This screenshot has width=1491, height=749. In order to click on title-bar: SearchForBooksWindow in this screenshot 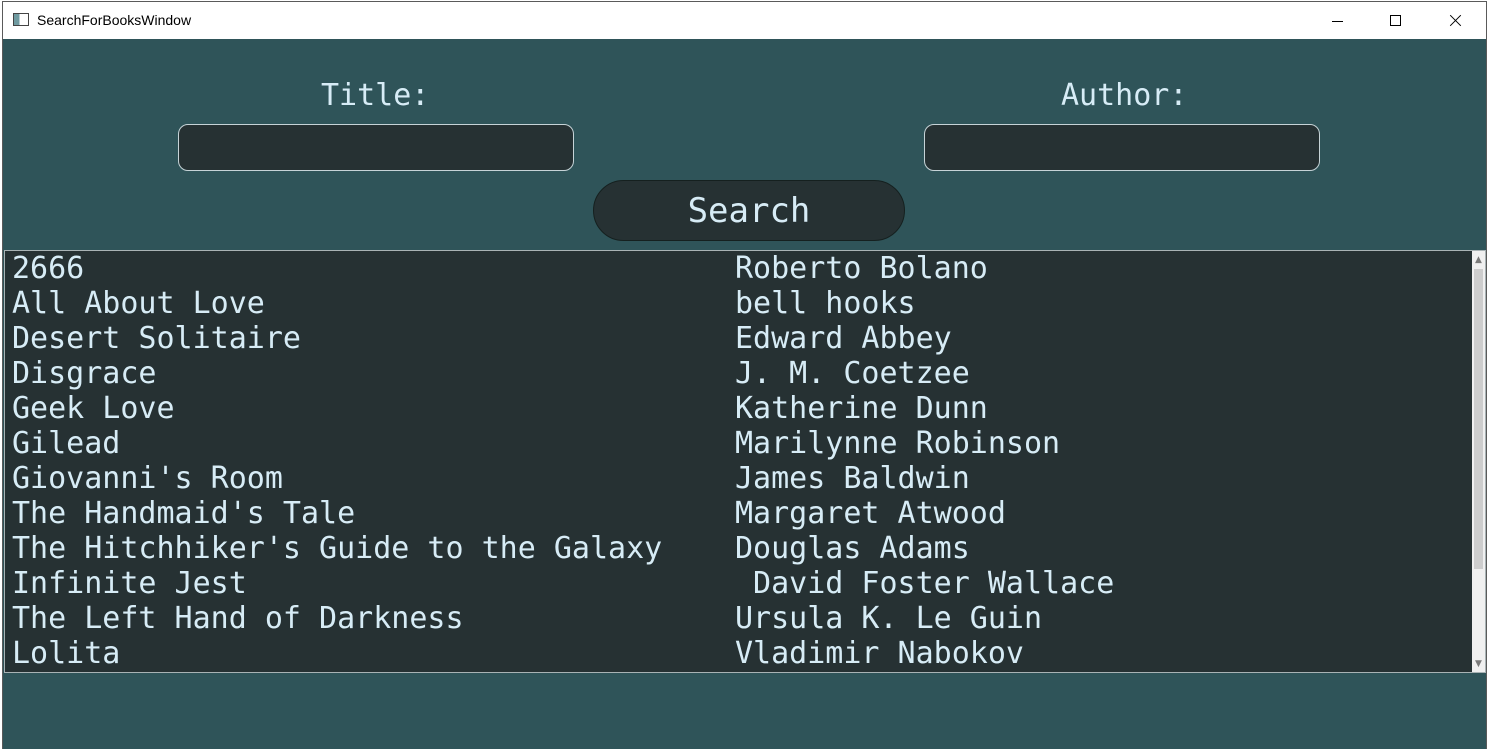, I will do `click(744, 20)`.